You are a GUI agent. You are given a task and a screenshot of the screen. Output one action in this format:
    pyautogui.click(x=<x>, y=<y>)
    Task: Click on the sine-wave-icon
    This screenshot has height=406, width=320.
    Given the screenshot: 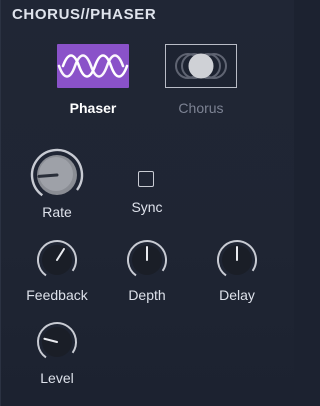 What is the action you would take?
    pyautogui.click(x=93, y=66)
    